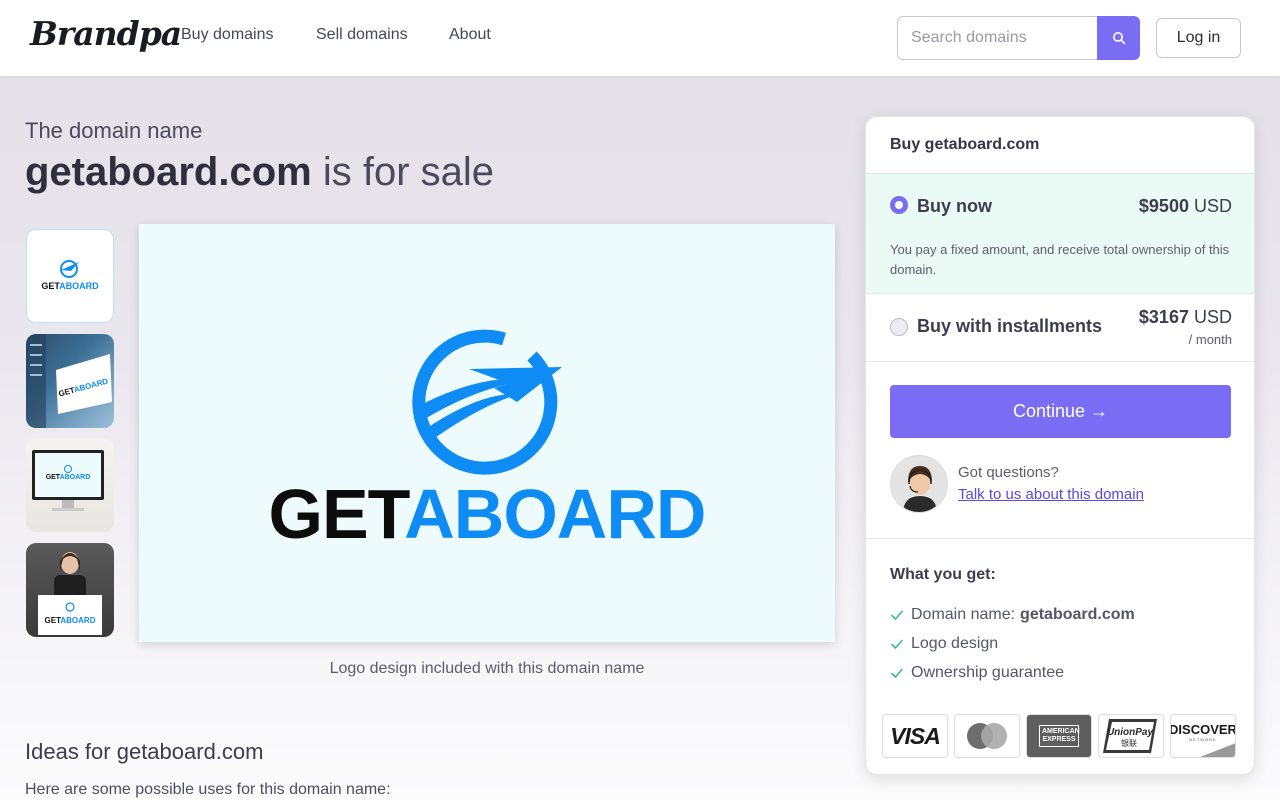  What do you see at coordinates (1010, 326) in the screenshot?
I see `installments-label: Buy with installments` at bounding box center [1010, 326].